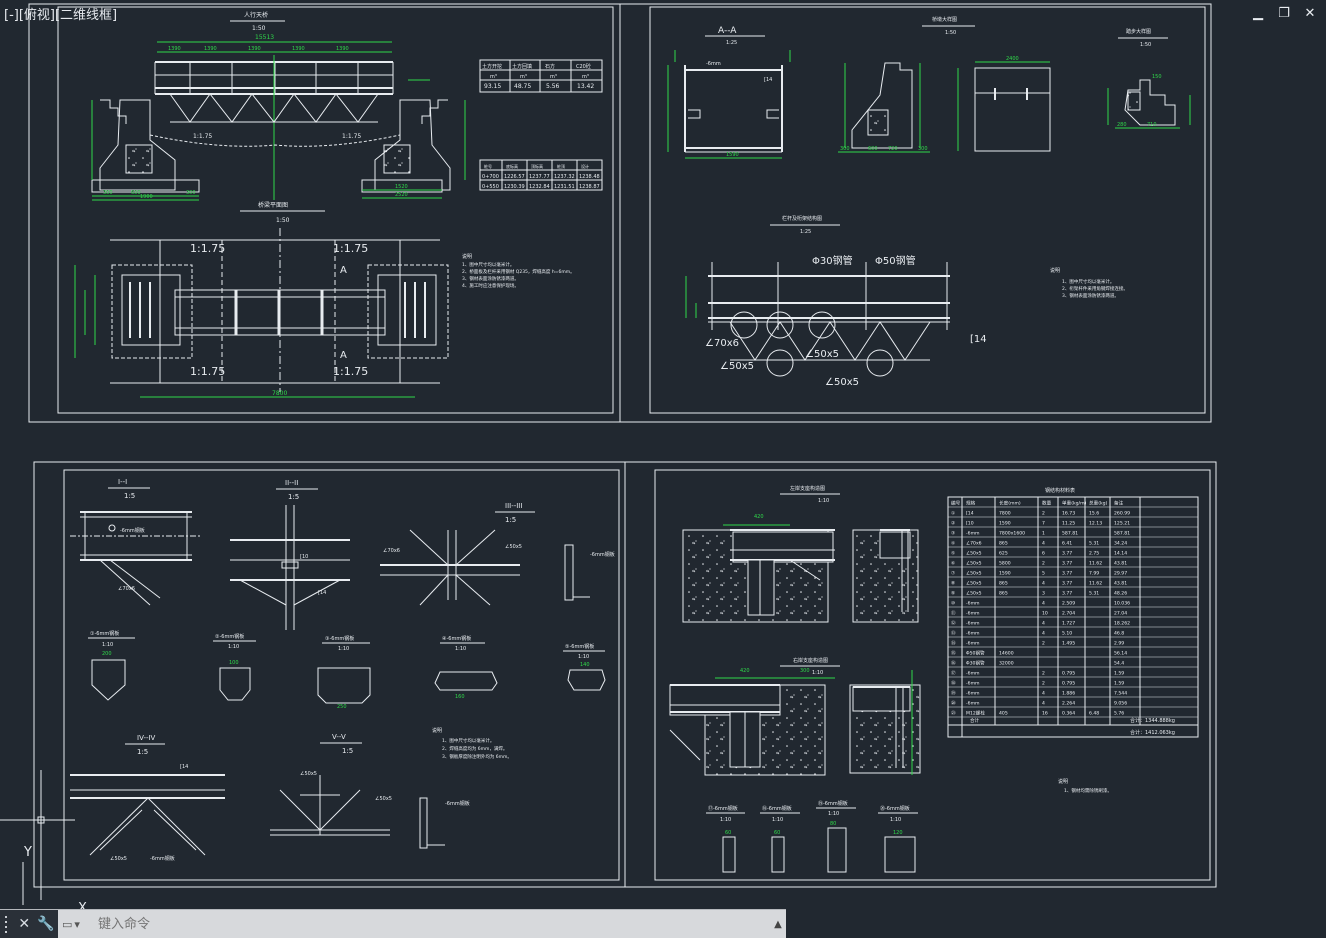 This screenshot has width=1326, height=938. What do you see at coordinates (146, 738) in the screenshot?
I see `svg-text: IV--IV` at bounding box center [146, 738].